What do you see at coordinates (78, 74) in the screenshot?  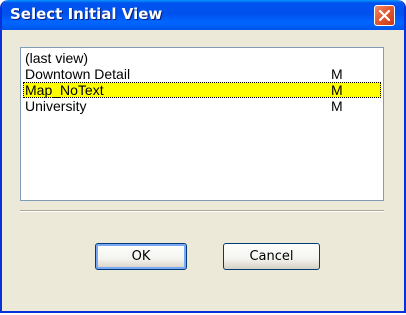 I see `list-item-name: Downtown Detail` at bounding box center [78, 74].